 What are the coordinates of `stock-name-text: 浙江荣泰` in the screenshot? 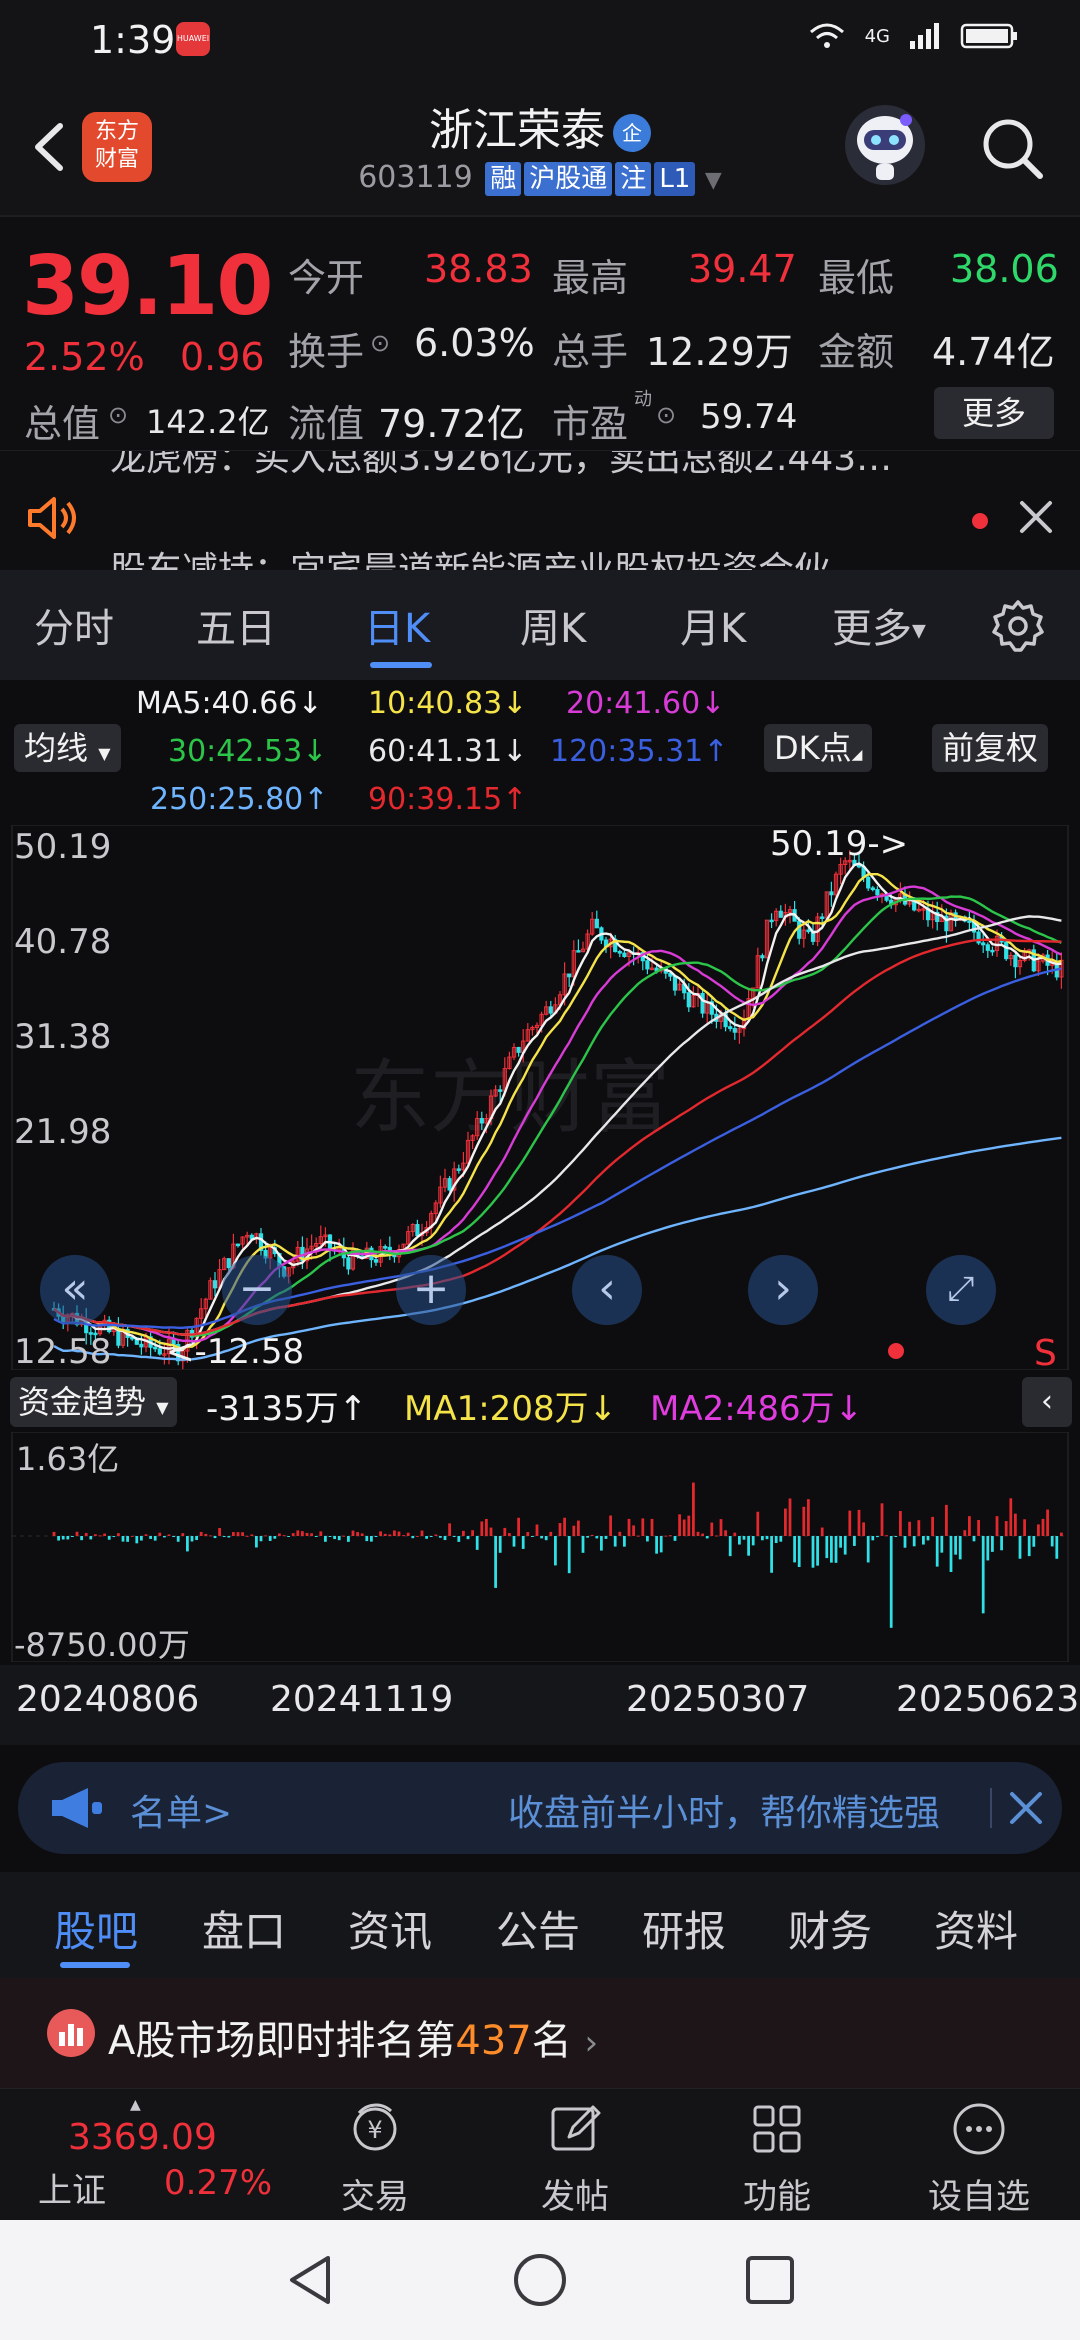 It's located at (517, 130).